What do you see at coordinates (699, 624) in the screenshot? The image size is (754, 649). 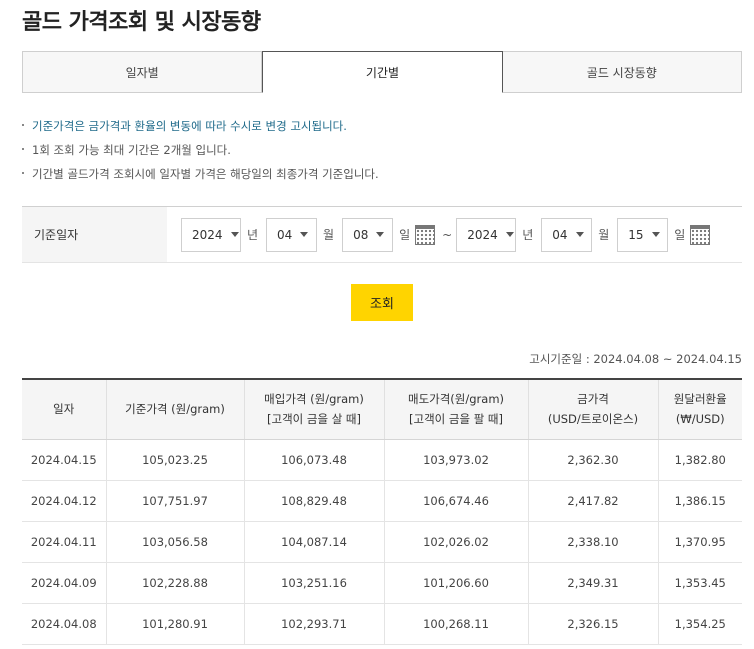 I see `cell-exchange-rate: 1,354.25` at bounding box center [699, 624].